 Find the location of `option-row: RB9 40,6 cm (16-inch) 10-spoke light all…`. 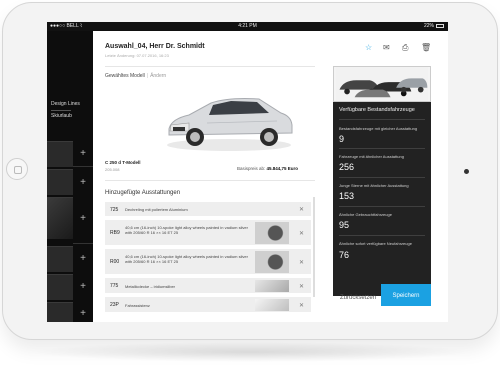

option-row: RB9 40,6 cm (16-inch) 10-spoke light all… is located at coordinates (208, 233).